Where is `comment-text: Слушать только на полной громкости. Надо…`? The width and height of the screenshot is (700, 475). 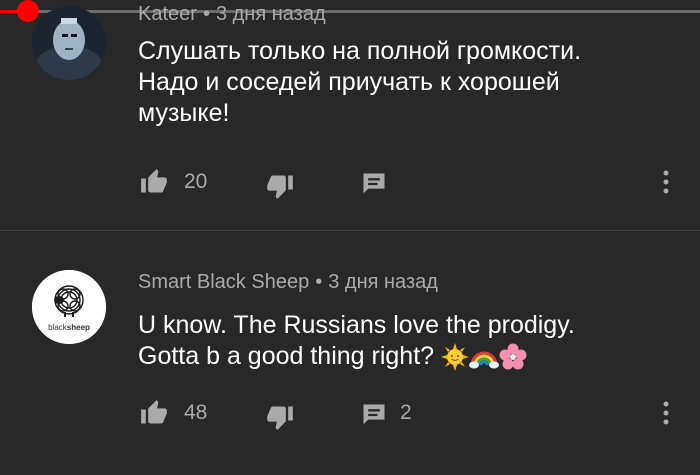 comment-text: Слушать только на полной громкости. Надо… is located at coordinates (398, 82).